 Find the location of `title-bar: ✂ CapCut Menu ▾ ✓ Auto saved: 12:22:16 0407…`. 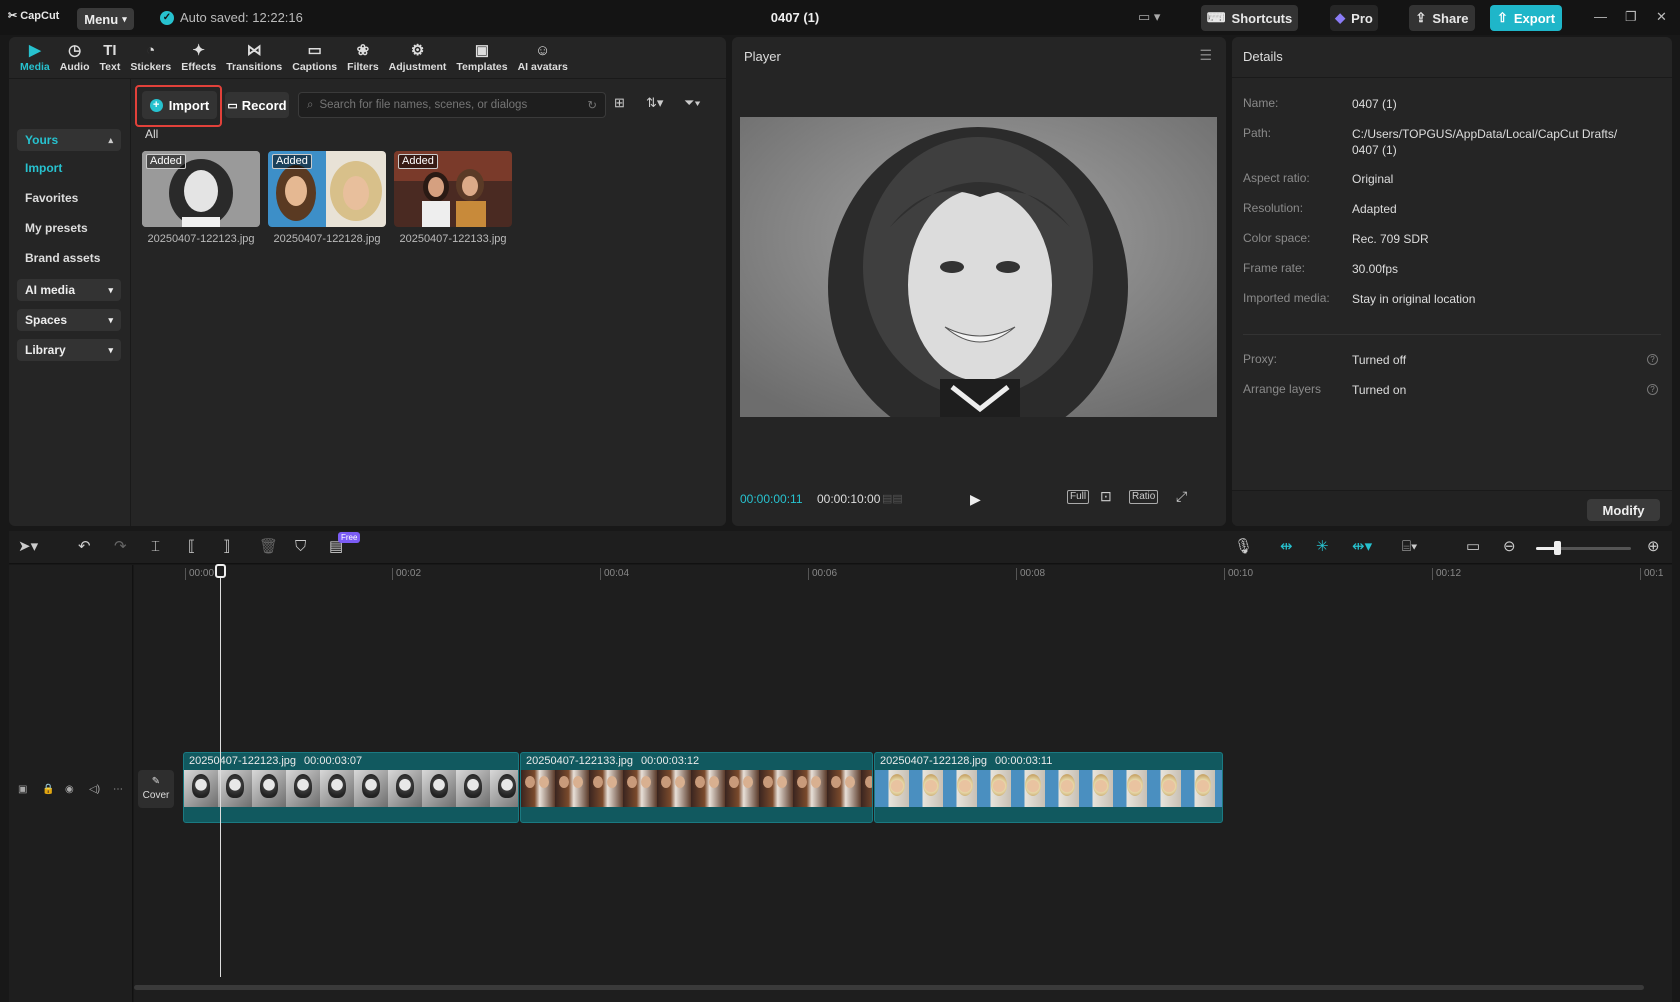

title-bar: ✂ CapCut Menu ▾ ✓ Auto saved: 12:22:16 0407… is located at coordinates (840, 17).